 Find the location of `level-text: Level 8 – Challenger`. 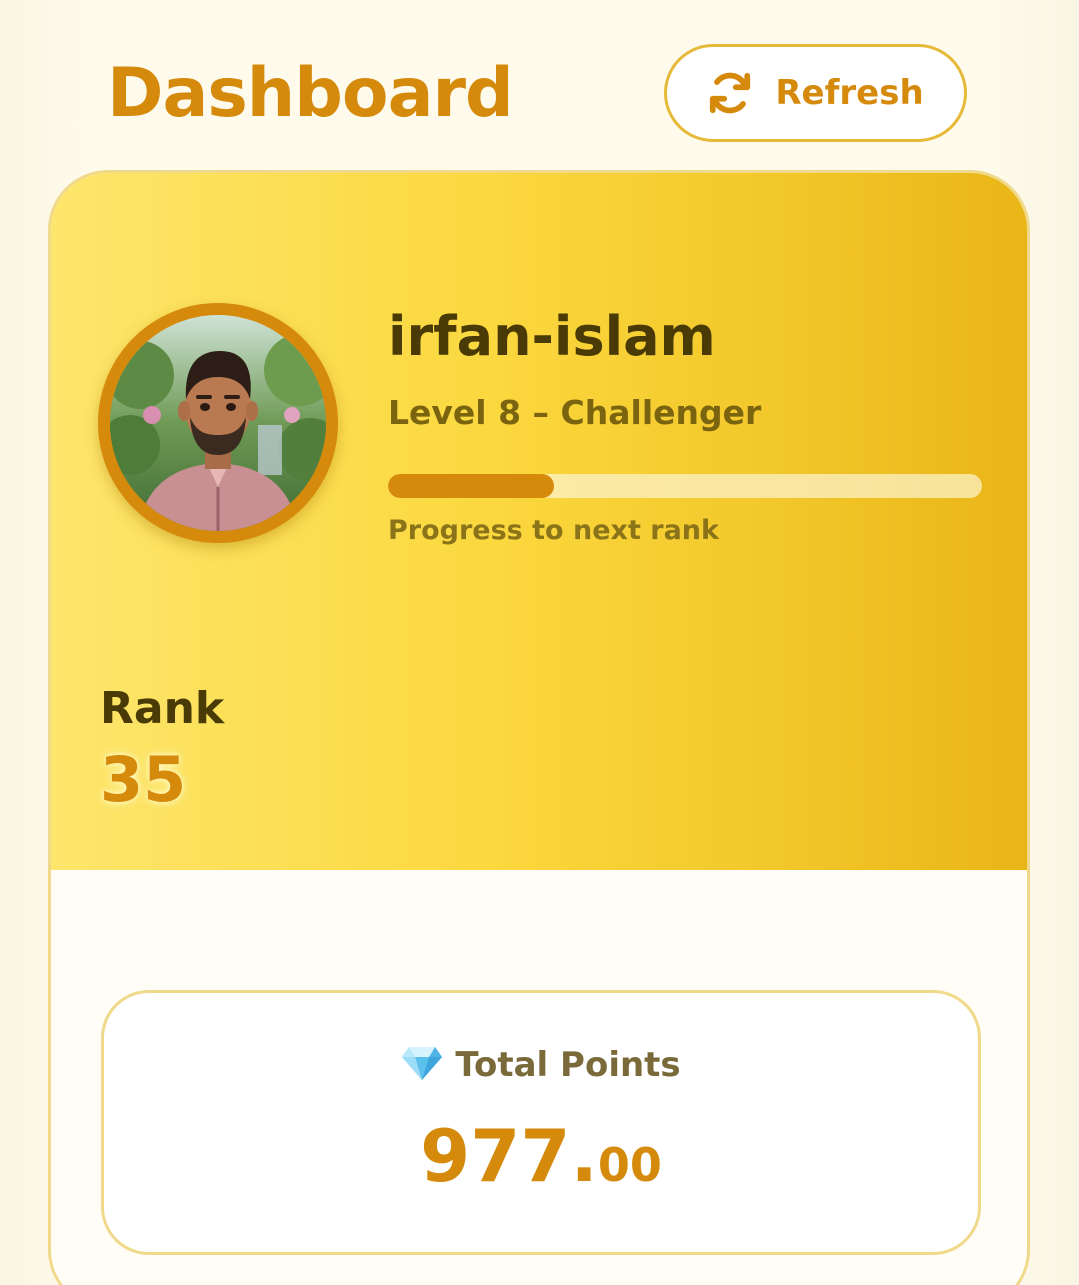

level-text: Level 8 – Challenger is located at coordinates (575, 412).